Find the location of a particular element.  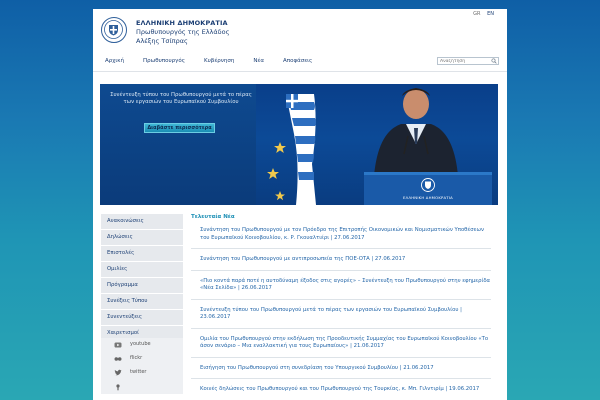

nav-divider is located at coordinates (300, 71).